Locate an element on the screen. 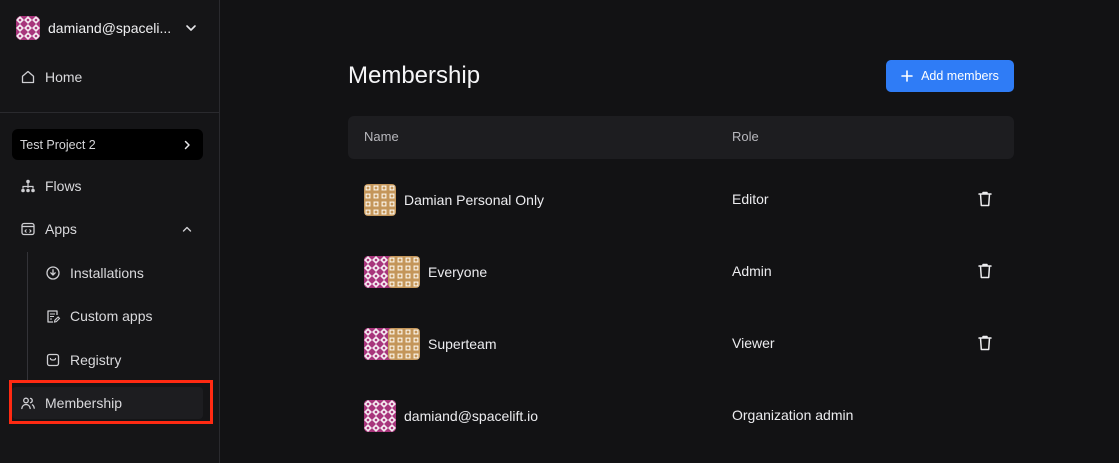 The image size is (1119, 463). add-members-button: Add members is located at coordinates (950, 76).